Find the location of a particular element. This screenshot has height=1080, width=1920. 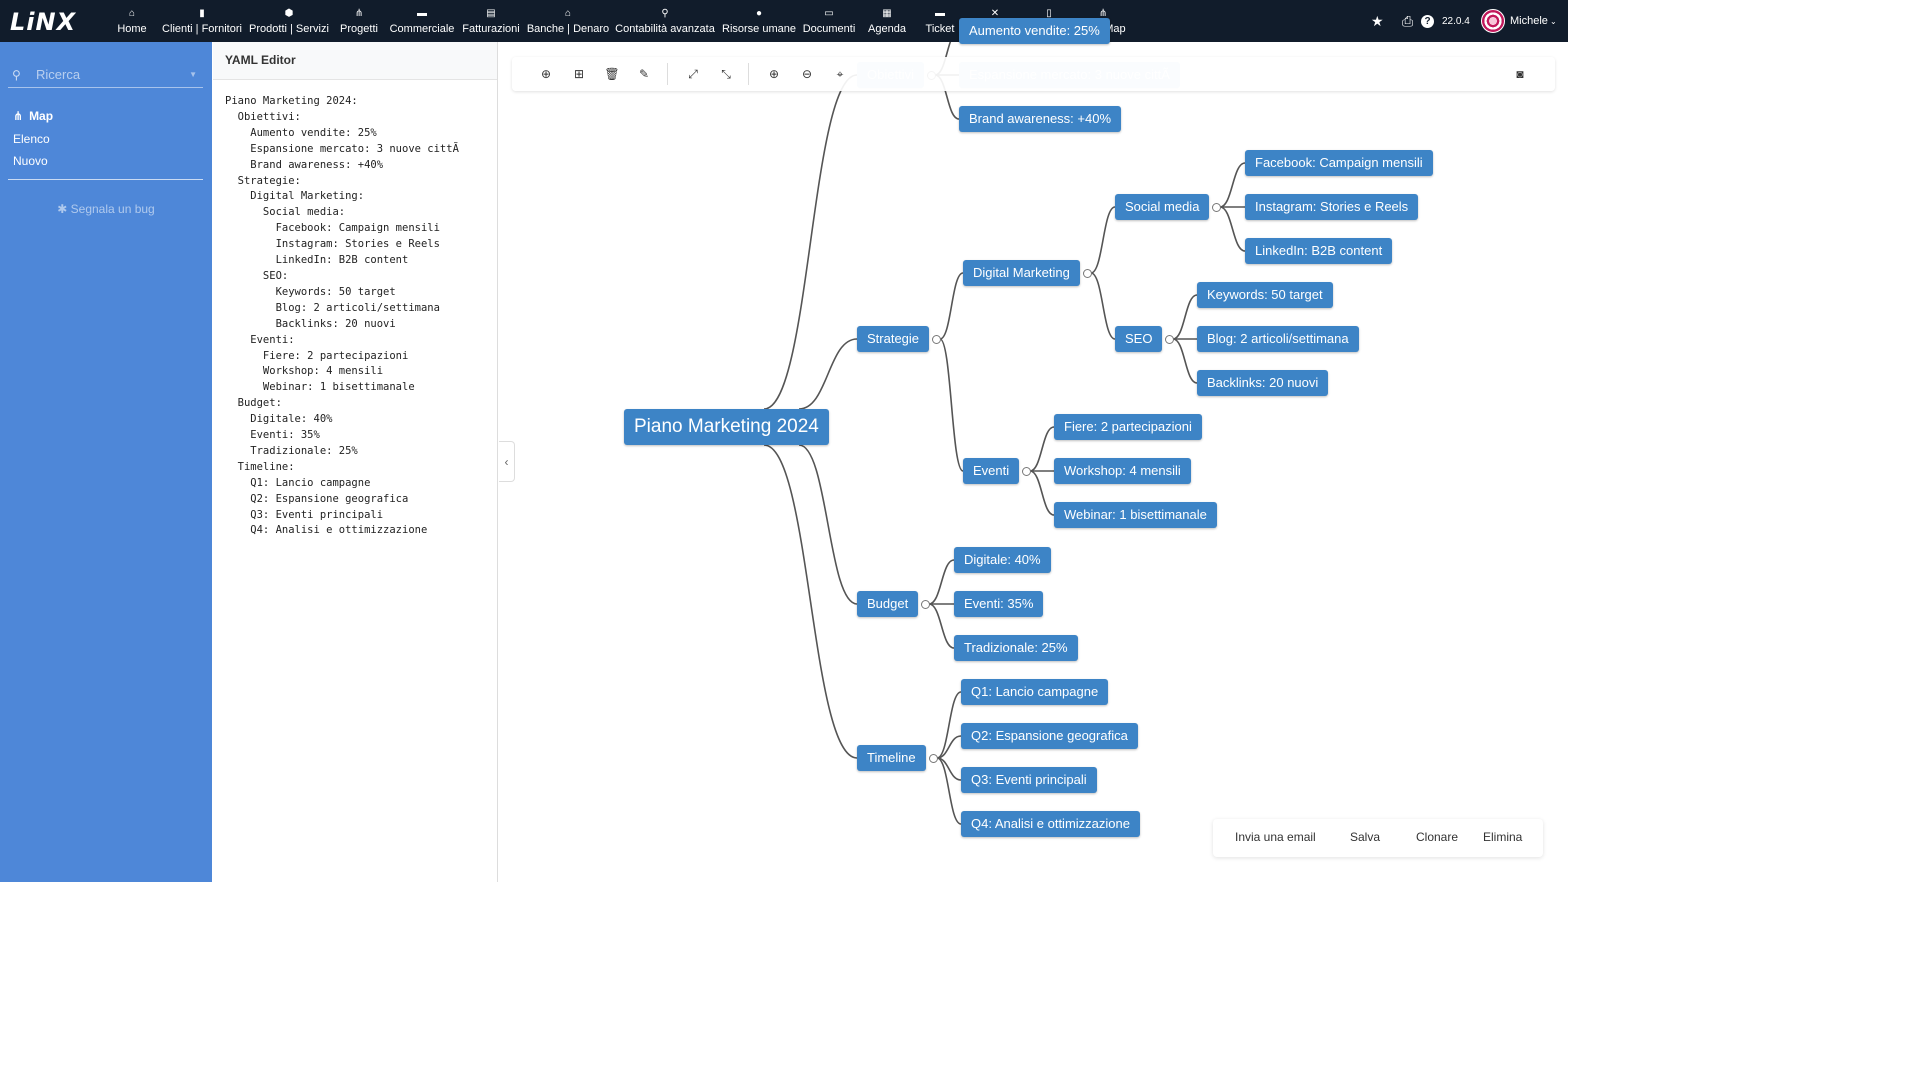

save-button: Salva is located at coordinates (1365, 837).